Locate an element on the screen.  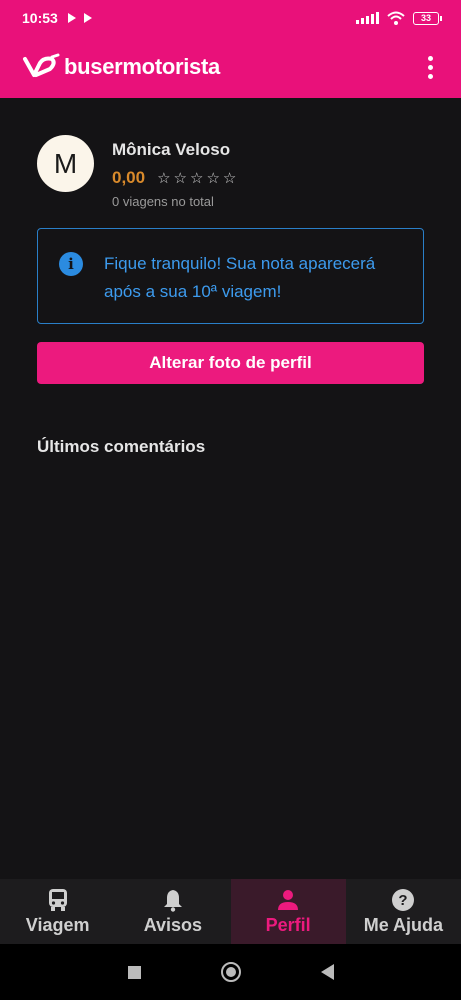
bell-icon is located at coordinates (173, 900).